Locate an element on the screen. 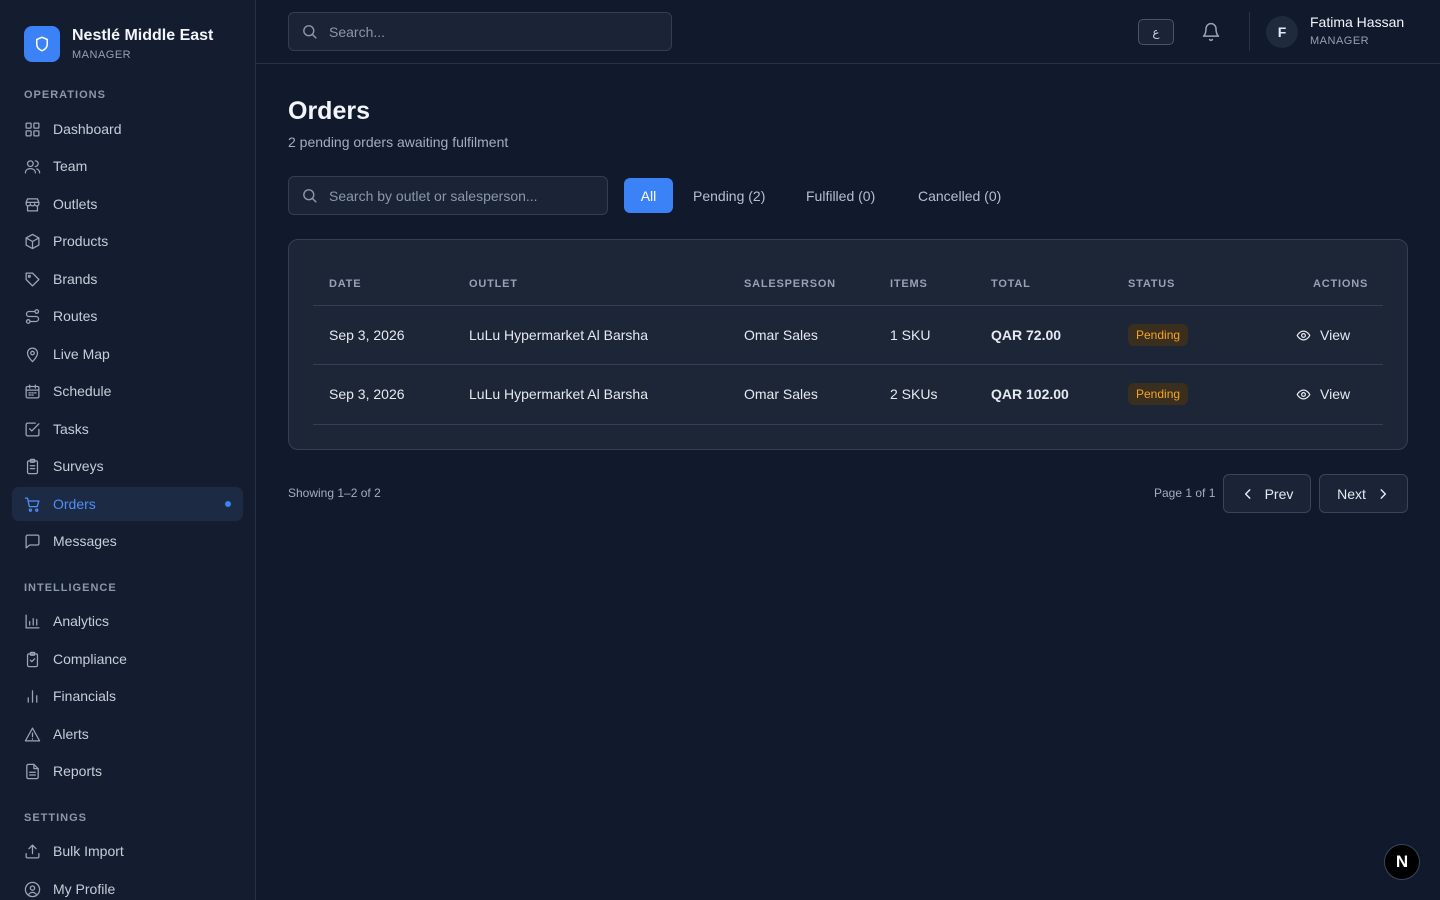 This screenshot has width=1440, height=900. brand-role: MANAGER is located at coordinates (102, 55).